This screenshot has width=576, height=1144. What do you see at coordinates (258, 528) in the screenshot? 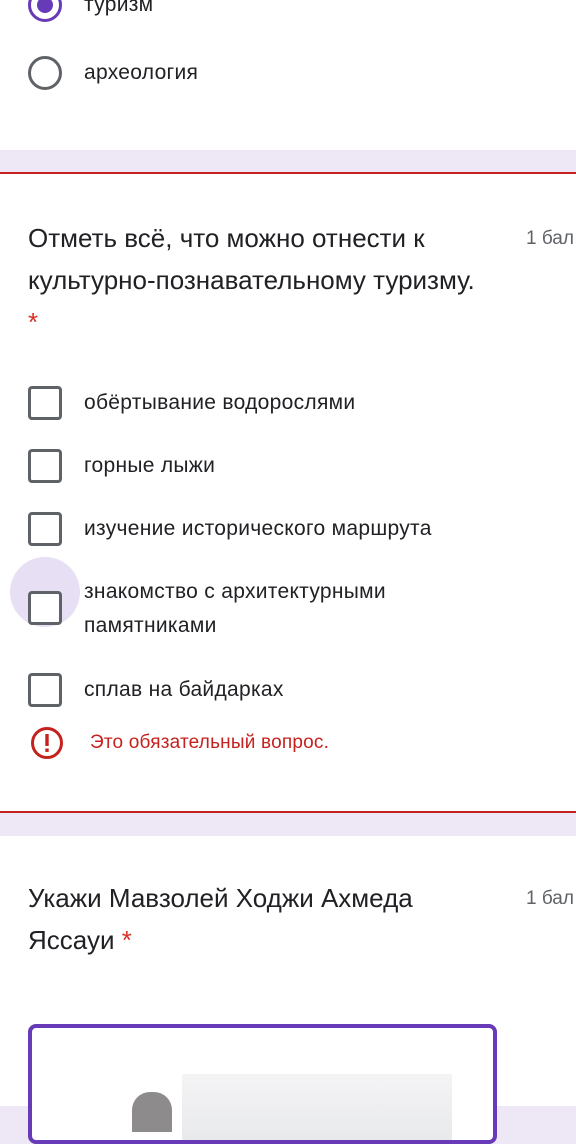
I see `checkbox-label: изучение исторического маршрута` at bounding box center [258, 528].